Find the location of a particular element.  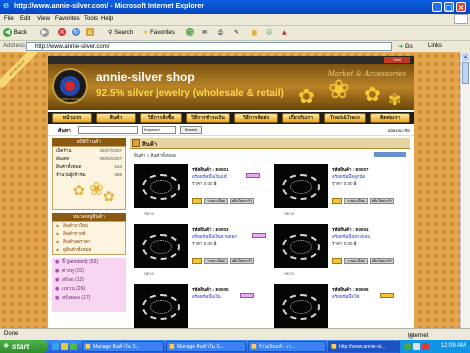

group-link: จี้ (pendant) (53) is located at coordinates (89, 262).